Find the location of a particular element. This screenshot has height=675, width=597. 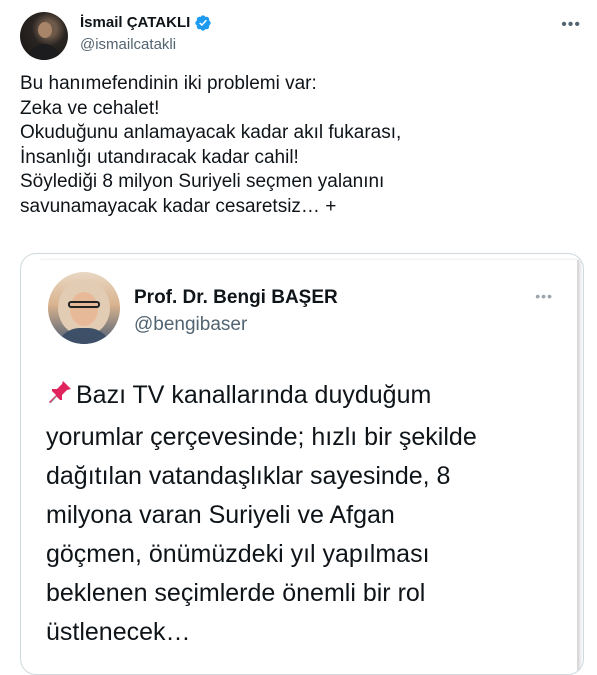

avatar-glasses is located at coordinates (84, 304).